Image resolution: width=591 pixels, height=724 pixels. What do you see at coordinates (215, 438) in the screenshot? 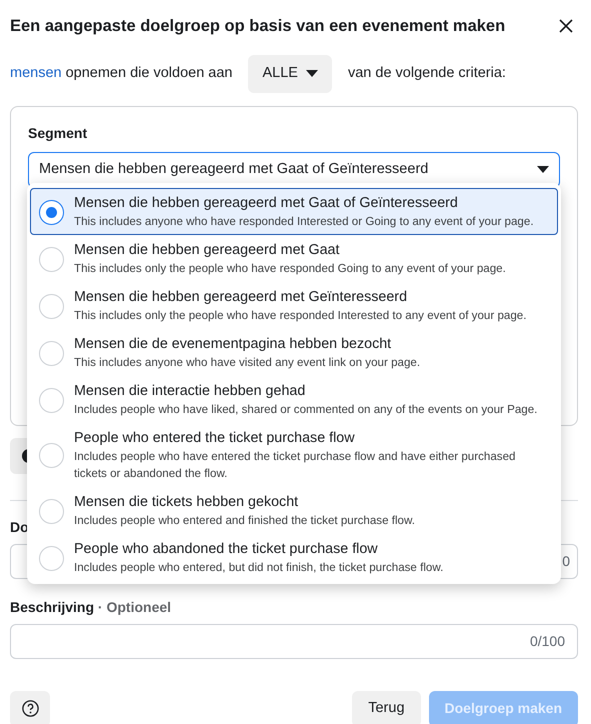
I see `option-title: People who entered the ticket purchase flow` at bounding box center [215, 438].